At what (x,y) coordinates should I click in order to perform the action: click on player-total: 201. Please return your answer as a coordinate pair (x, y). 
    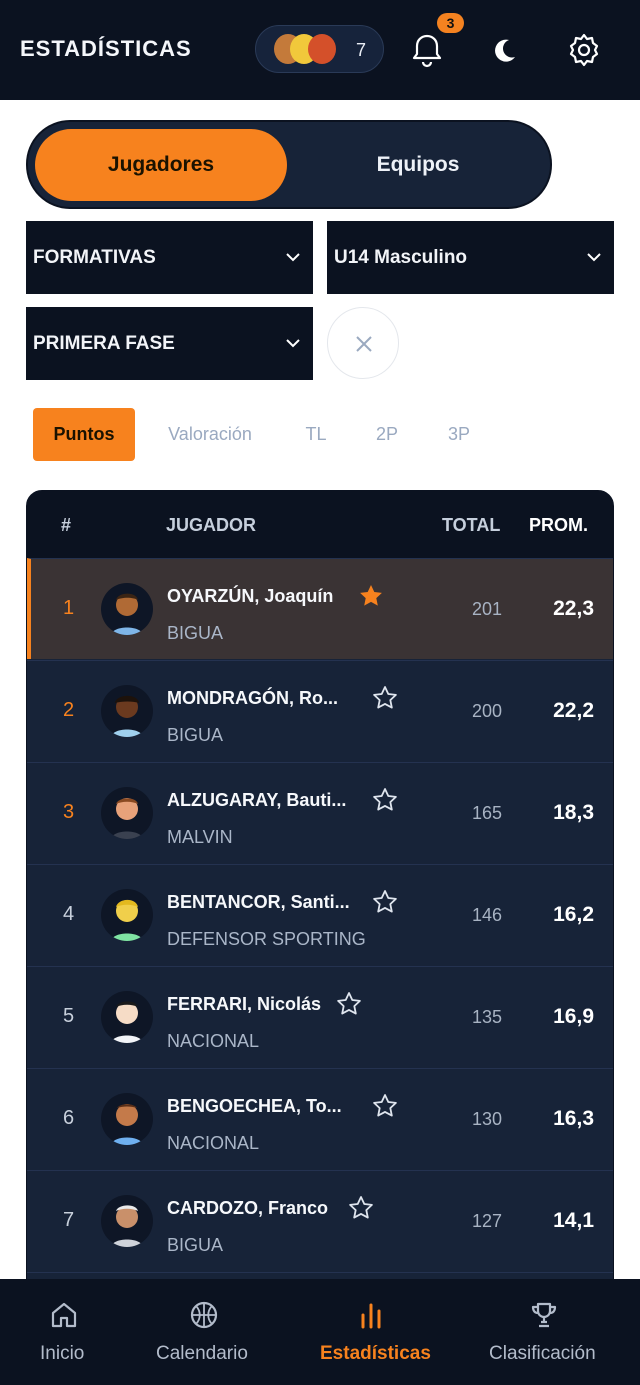
    Looking at the image, I should click on (486, 609).